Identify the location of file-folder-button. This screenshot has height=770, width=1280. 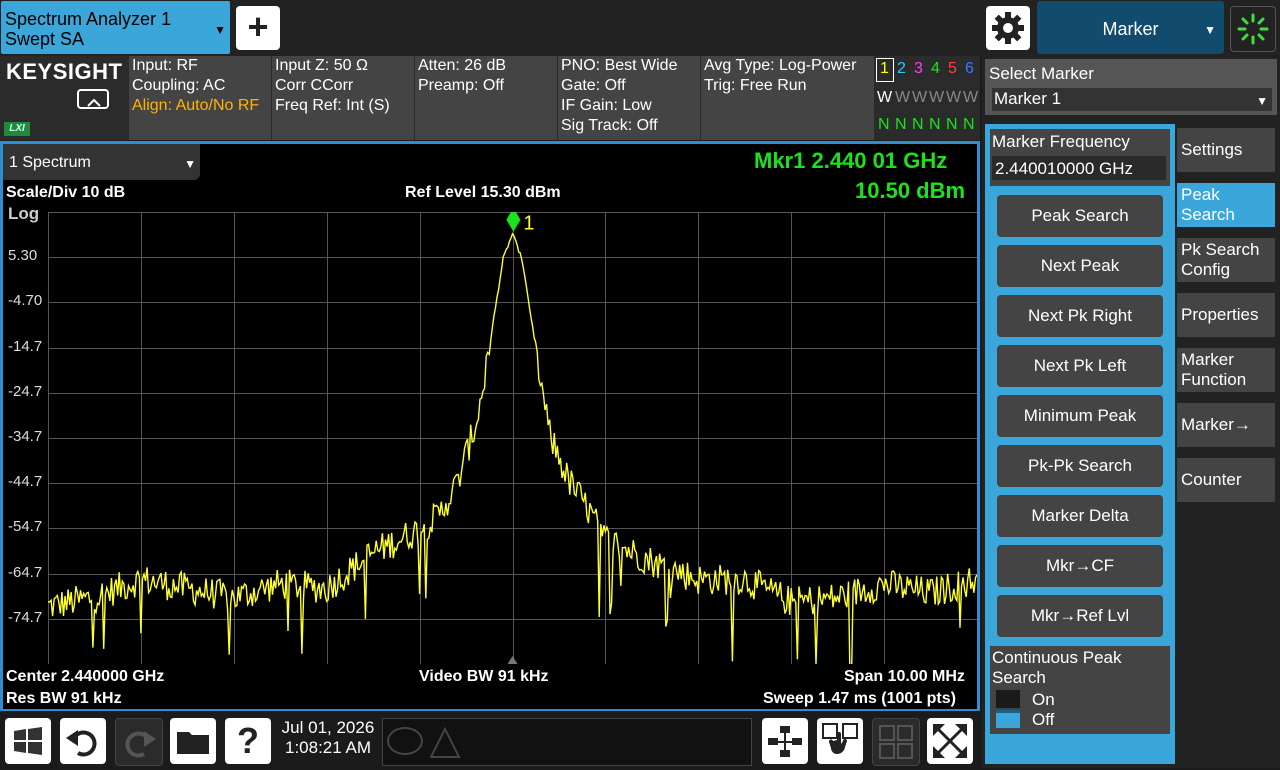
(193, 741).